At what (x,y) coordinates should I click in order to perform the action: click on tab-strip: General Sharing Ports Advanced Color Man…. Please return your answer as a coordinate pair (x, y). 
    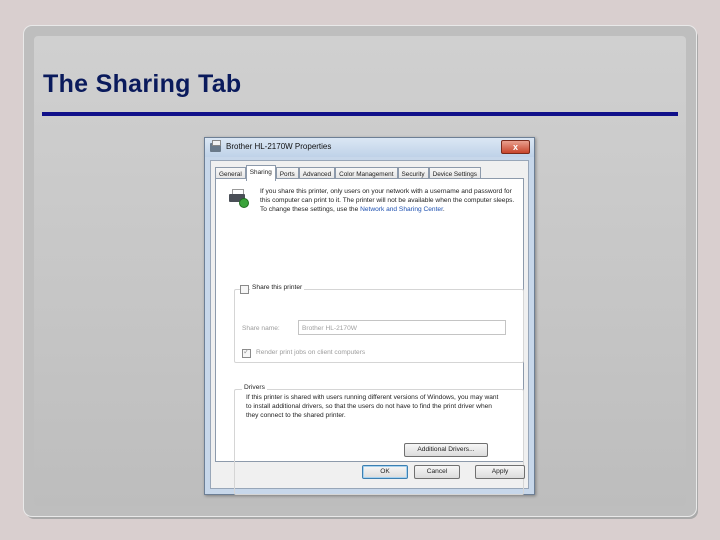
    Looking at the image, I should click on (369, 173).